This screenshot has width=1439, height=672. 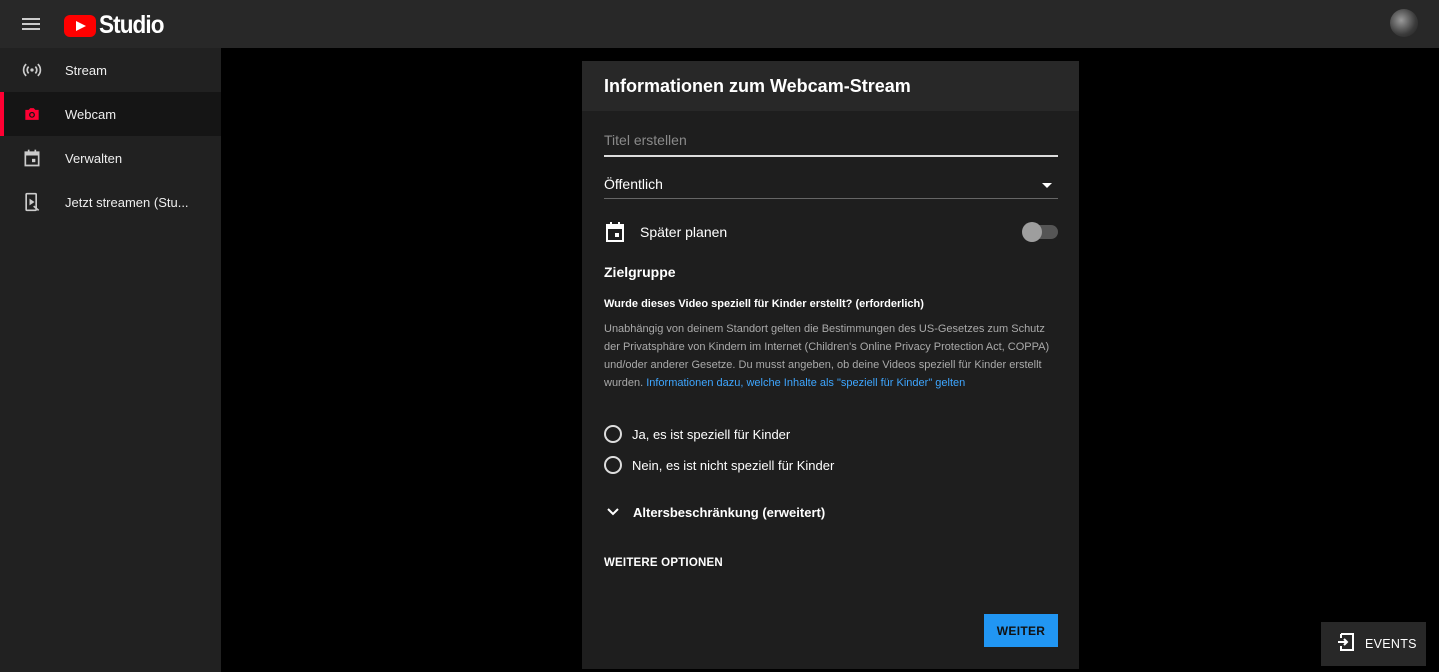 What do you see at coordinates (733, 465) in the screenshot?
I see `radio-label-no: Nein, es ist nicht speziell für Kinder` at bounding box center [733, 465].